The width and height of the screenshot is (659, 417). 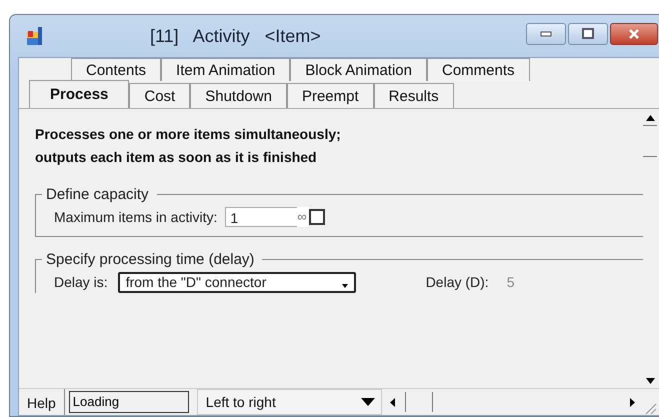 What do you see at coordinates (225, 69) in the screenshot?
I see `tab: Item Animation` at bounding box center [225, 69].